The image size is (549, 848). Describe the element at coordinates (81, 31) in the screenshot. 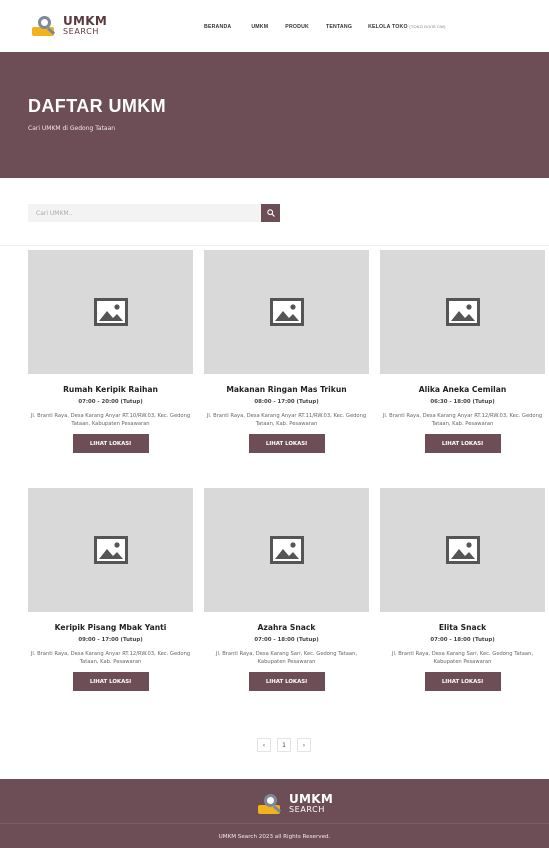

I see `logo-text-search: SEARCH` at that location.